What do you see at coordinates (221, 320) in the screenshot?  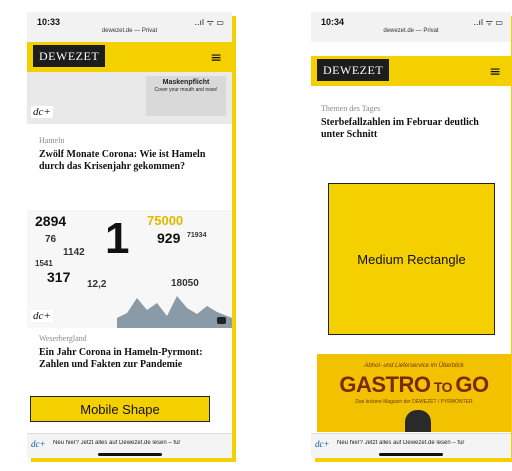 I see `camera-icon` at bounding box center [221, 320].